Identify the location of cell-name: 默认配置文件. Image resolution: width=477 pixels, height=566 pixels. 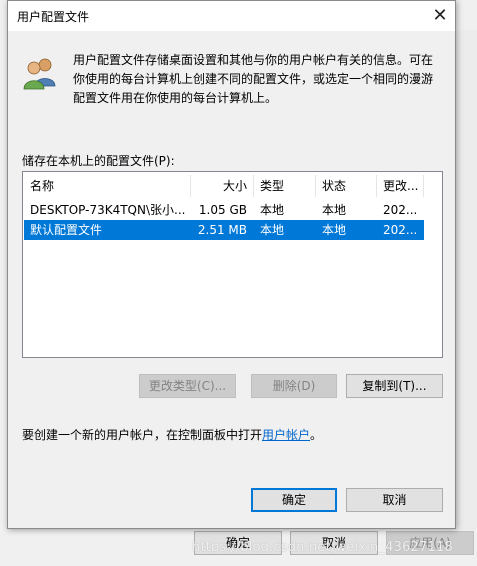
(66, 230).